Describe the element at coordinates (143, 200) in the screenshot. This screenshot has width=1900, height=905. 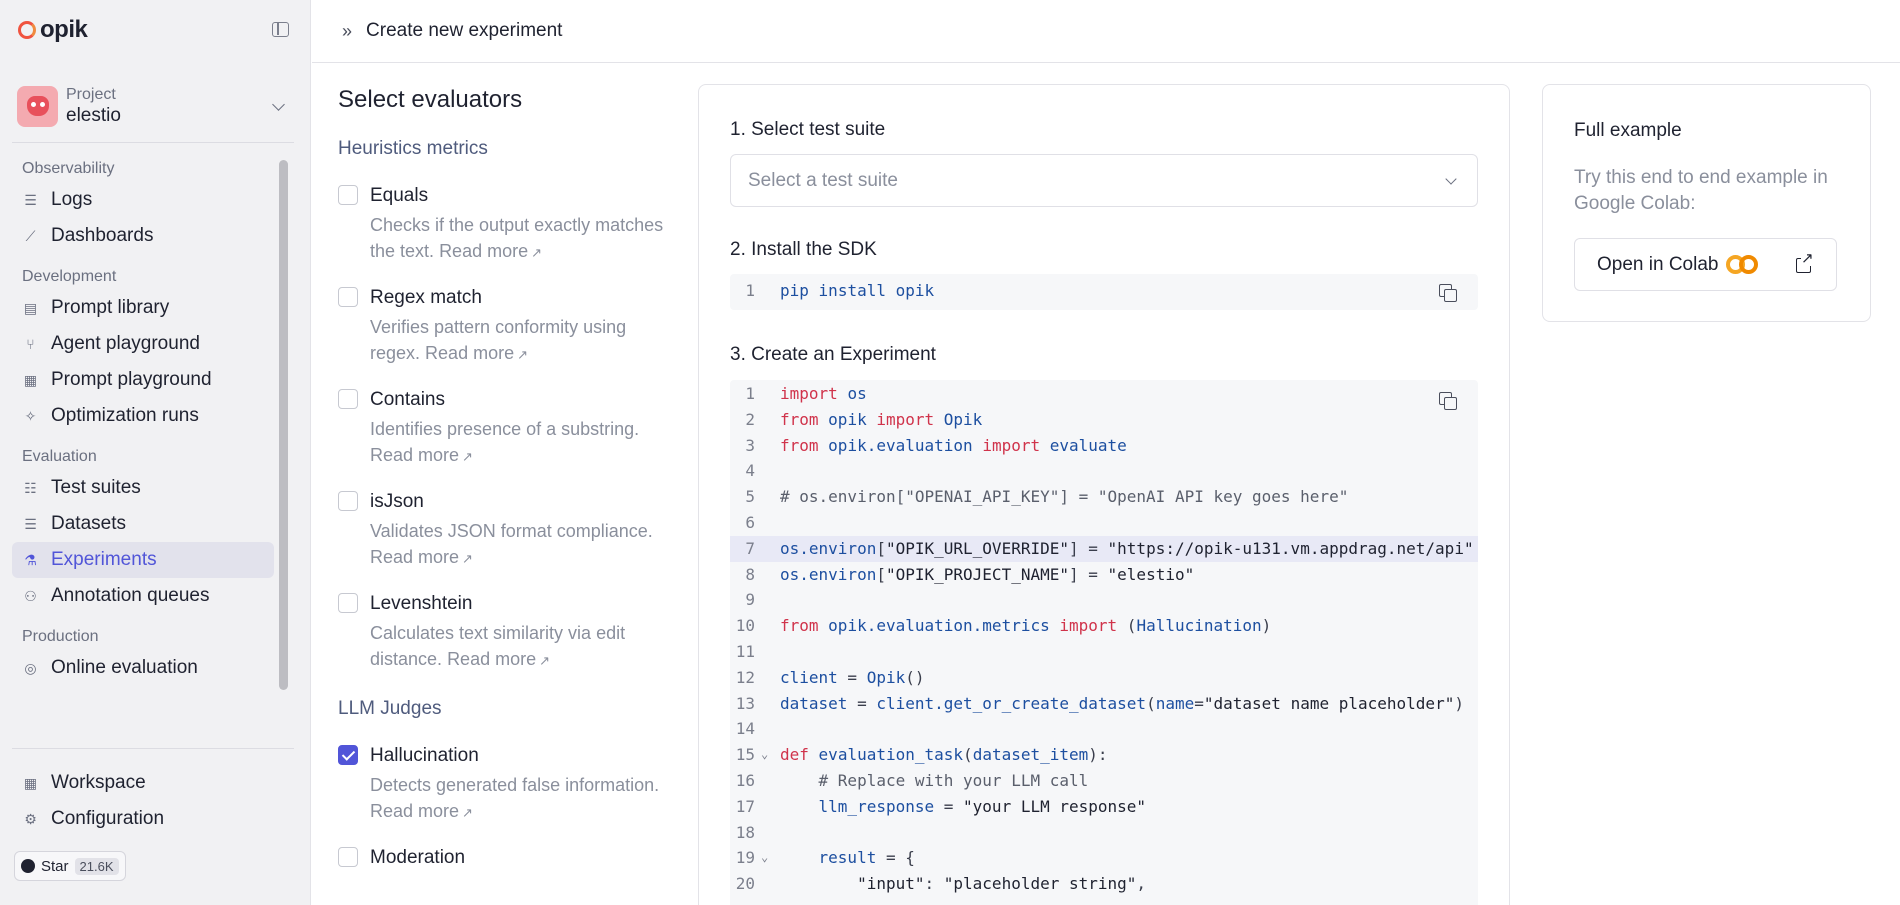
I see `sidebar-item-logs: ☰ Logs` at that location.